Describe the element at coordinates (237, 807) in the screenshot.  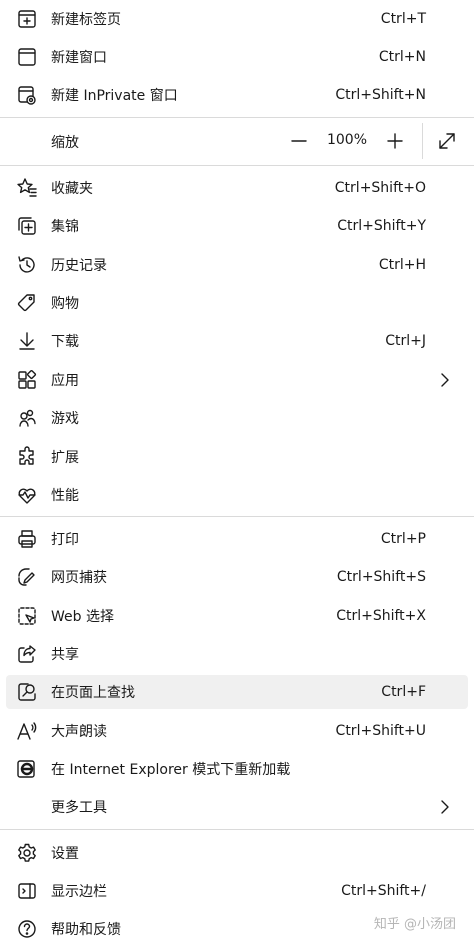
I see `menu-item-more-tools: 更多工具` at that location.